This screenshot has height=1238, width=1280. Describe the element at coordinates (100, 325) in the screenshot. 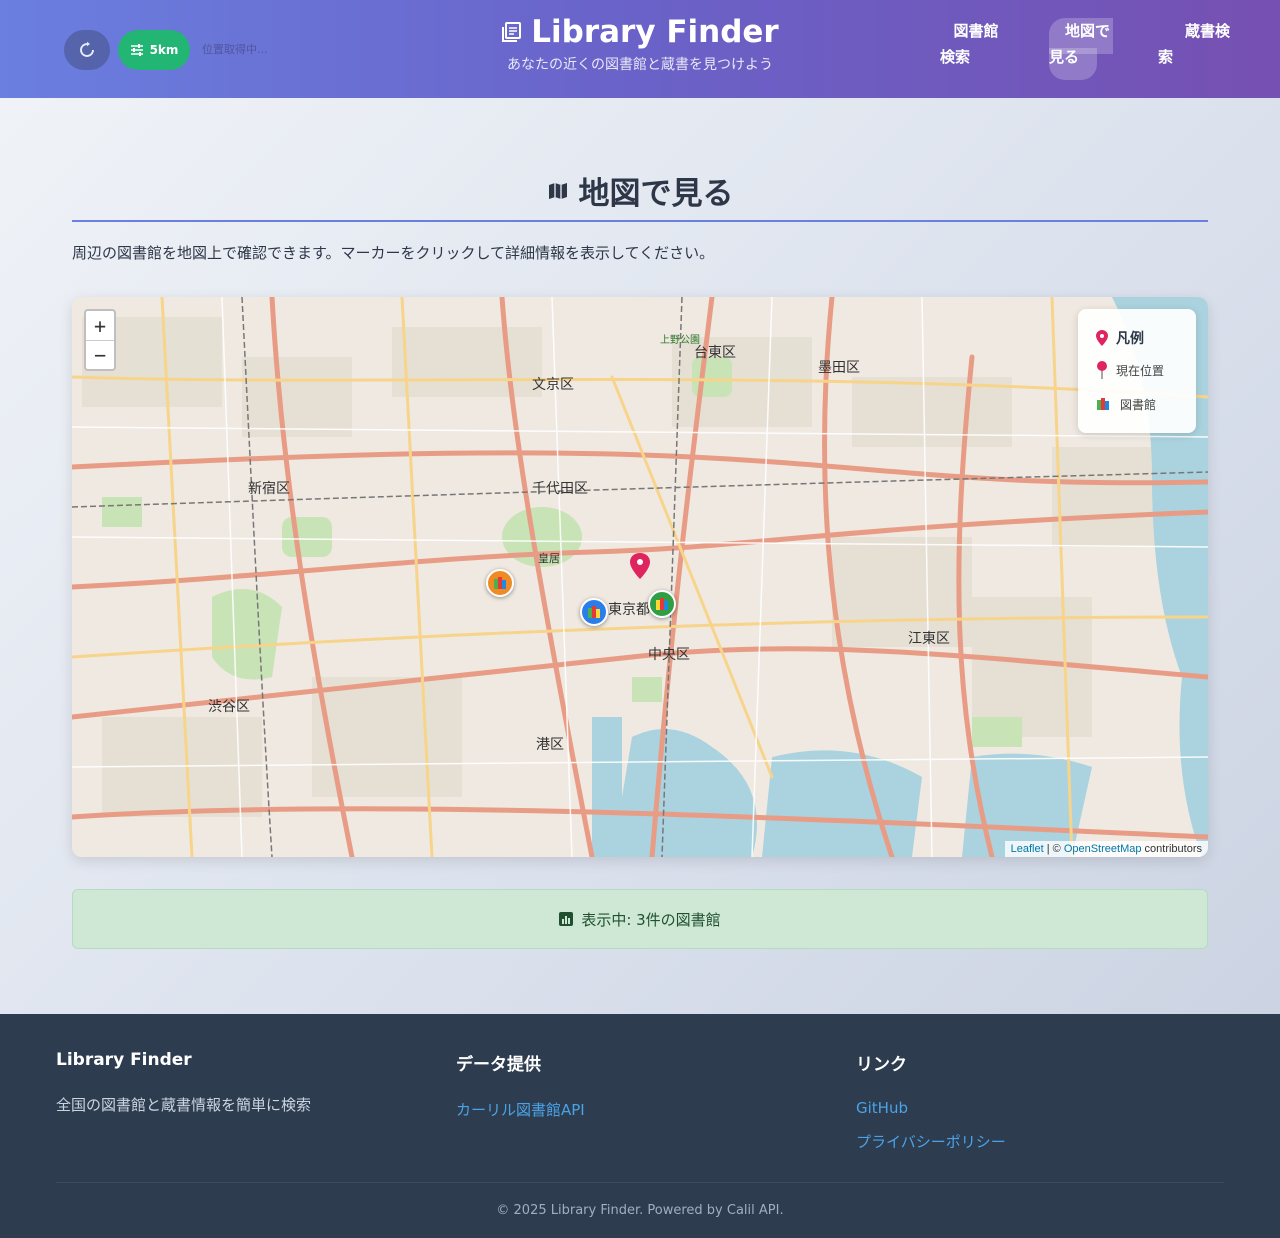

I see `zoom-in-button: +` at that location.